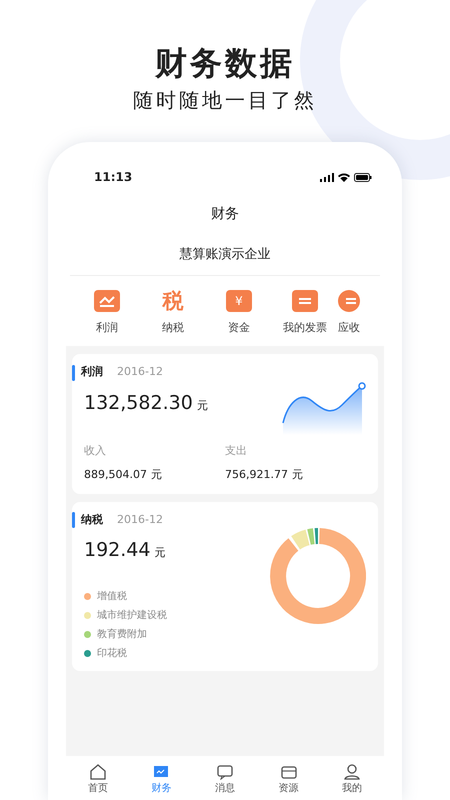 The image size is (450, 800). I want to click on tax-glyph-icon: 税, so click(173, 301).